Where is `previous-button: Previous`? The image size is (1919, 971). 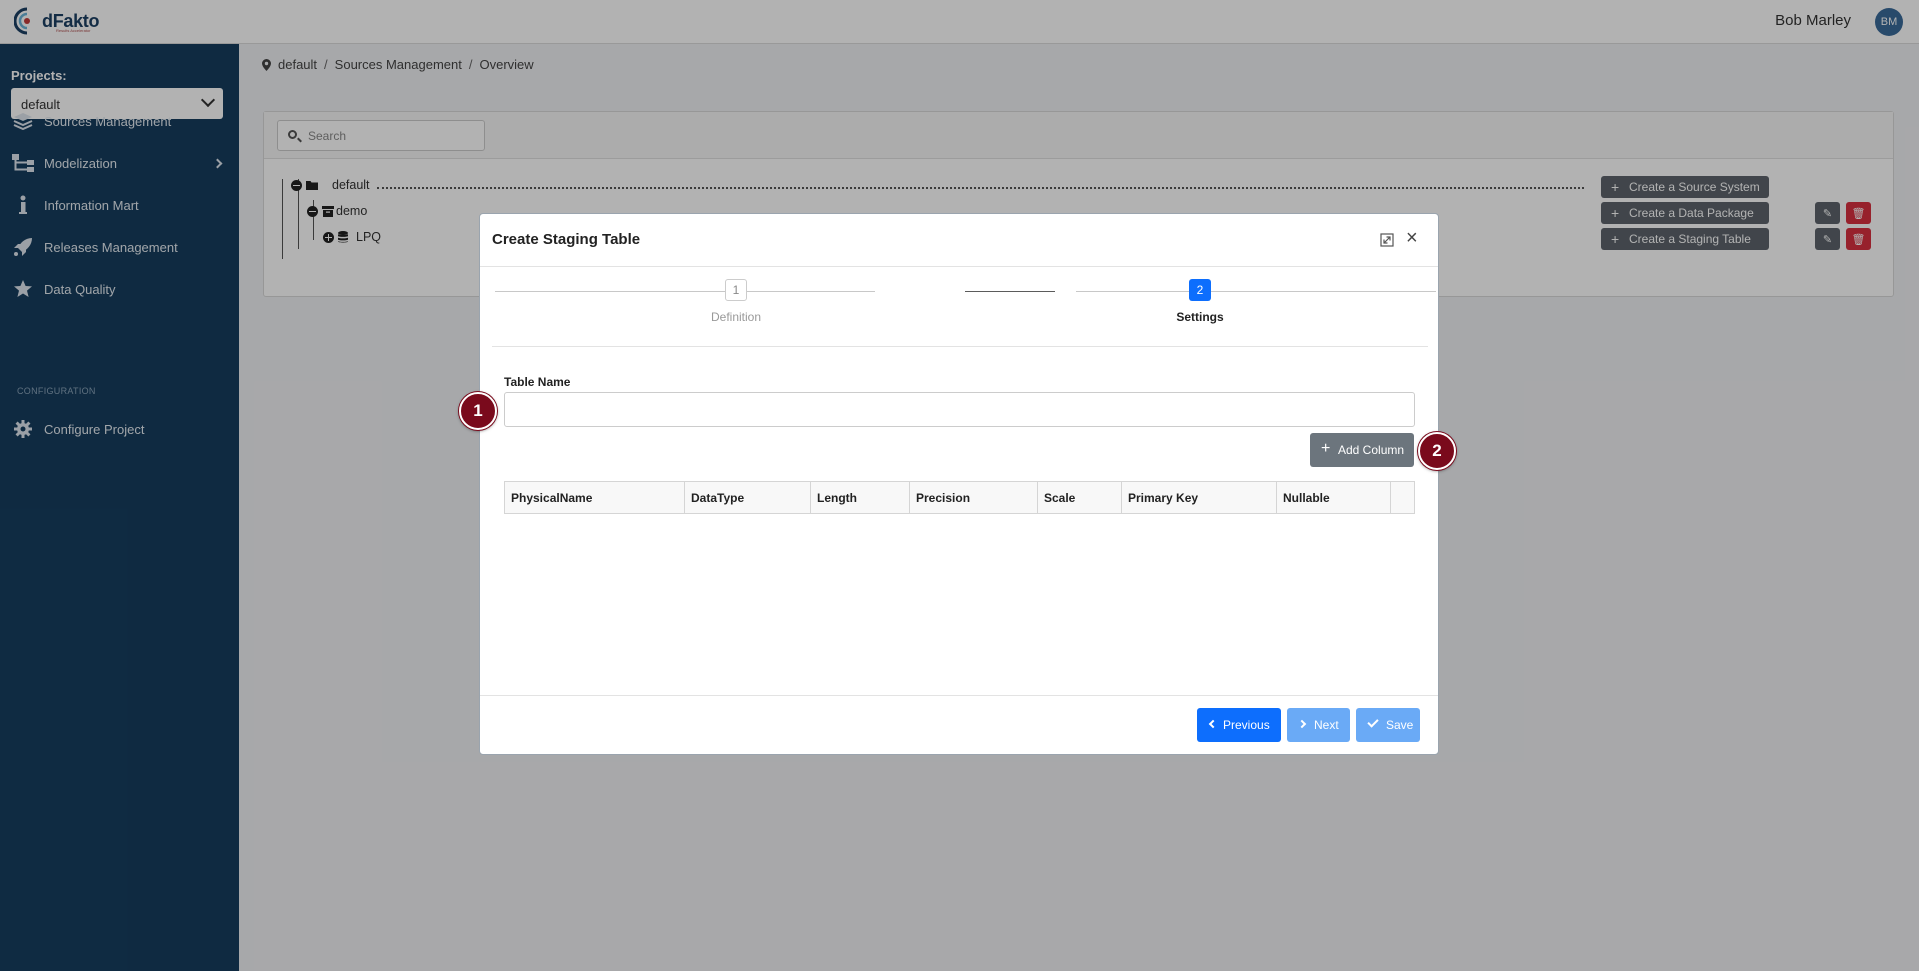 previous-button: Previous is located at coordinates (1239, 725).